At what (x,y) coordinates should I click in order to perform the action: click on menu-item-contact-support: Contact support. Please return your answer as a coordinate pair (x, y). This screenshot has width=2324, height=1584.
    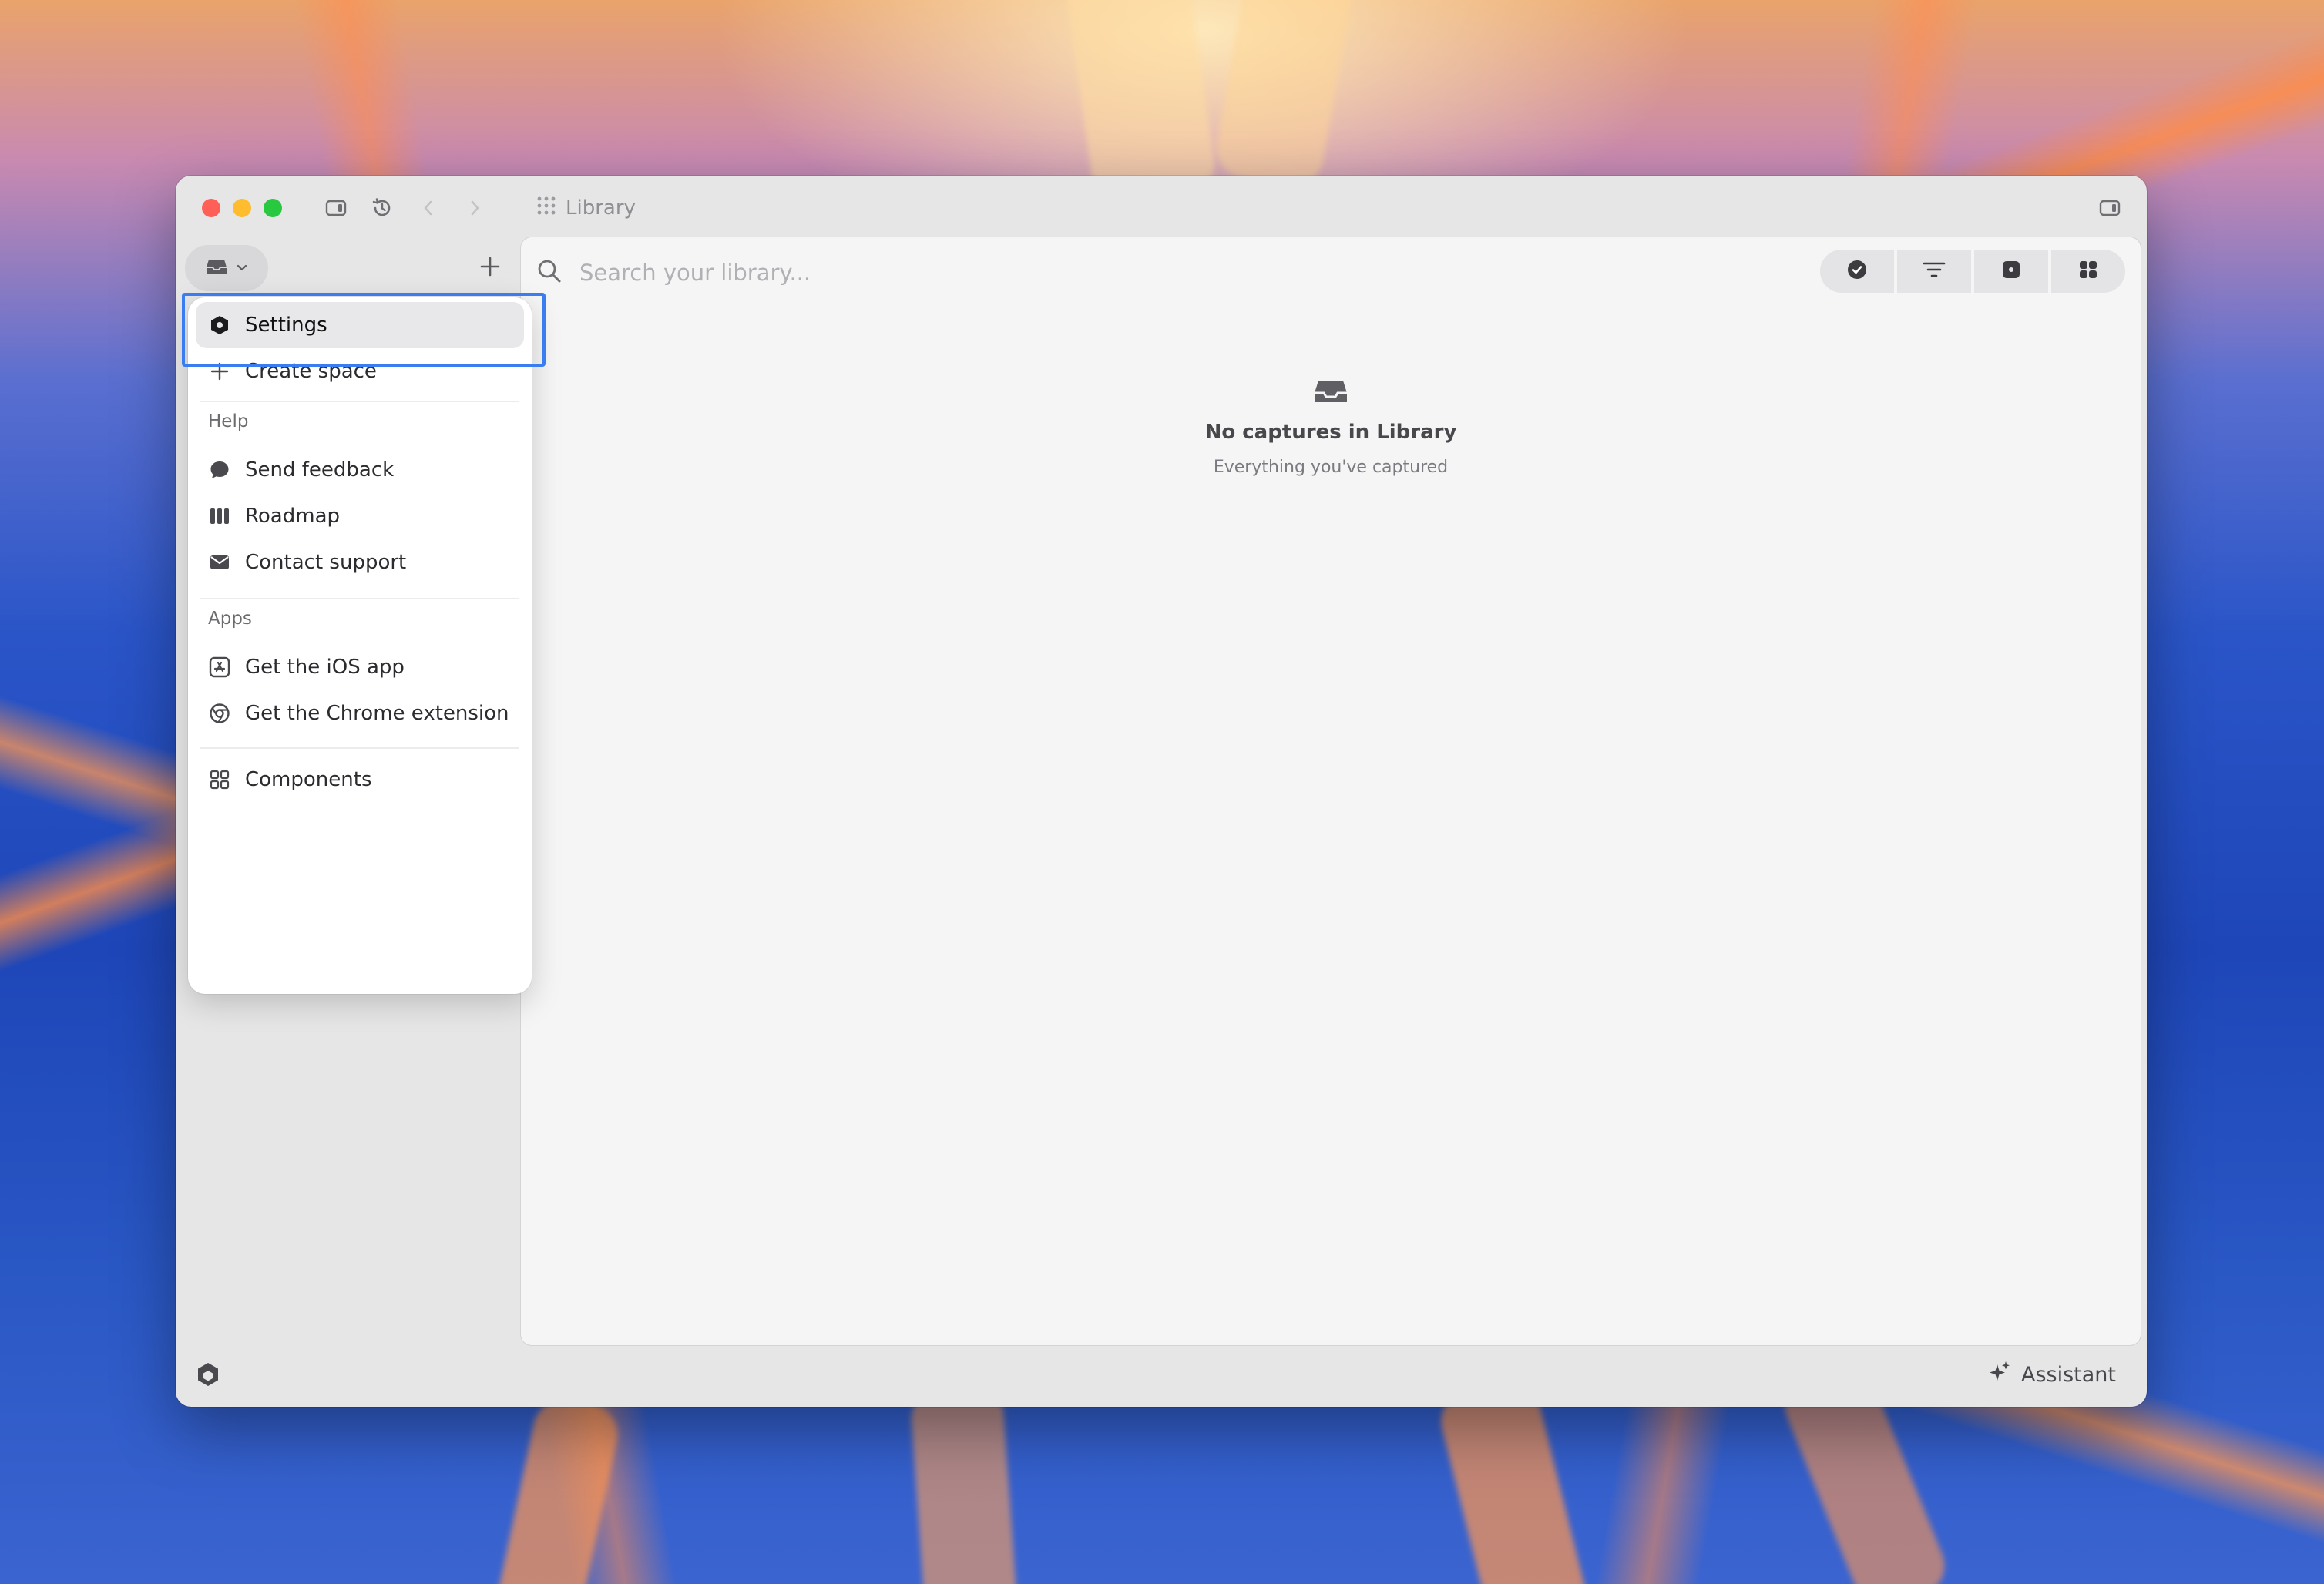
    Looking at the image, I should click on (360, 562).